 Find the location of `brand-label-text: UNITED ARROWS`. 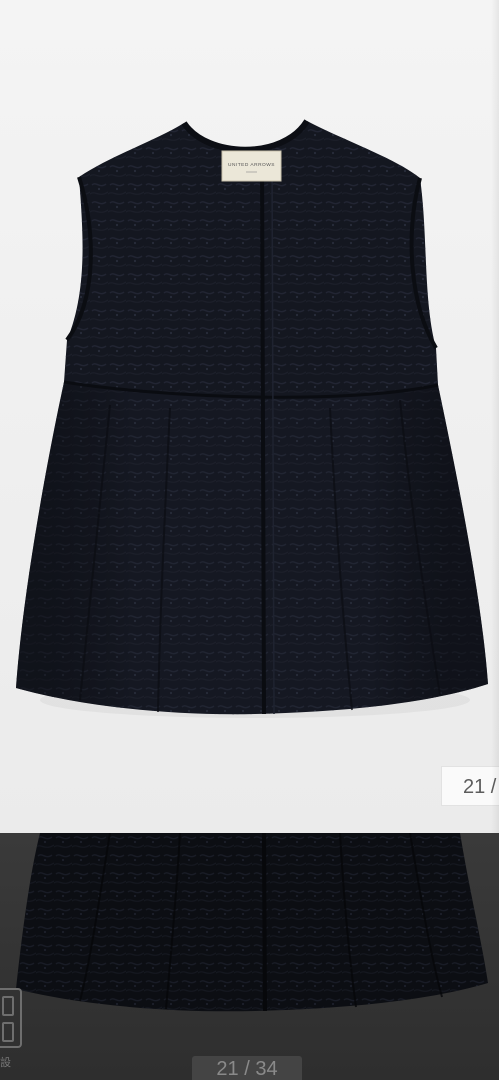

brand-label-text: UNITED ARROWS is located at coordinates (251, 165).